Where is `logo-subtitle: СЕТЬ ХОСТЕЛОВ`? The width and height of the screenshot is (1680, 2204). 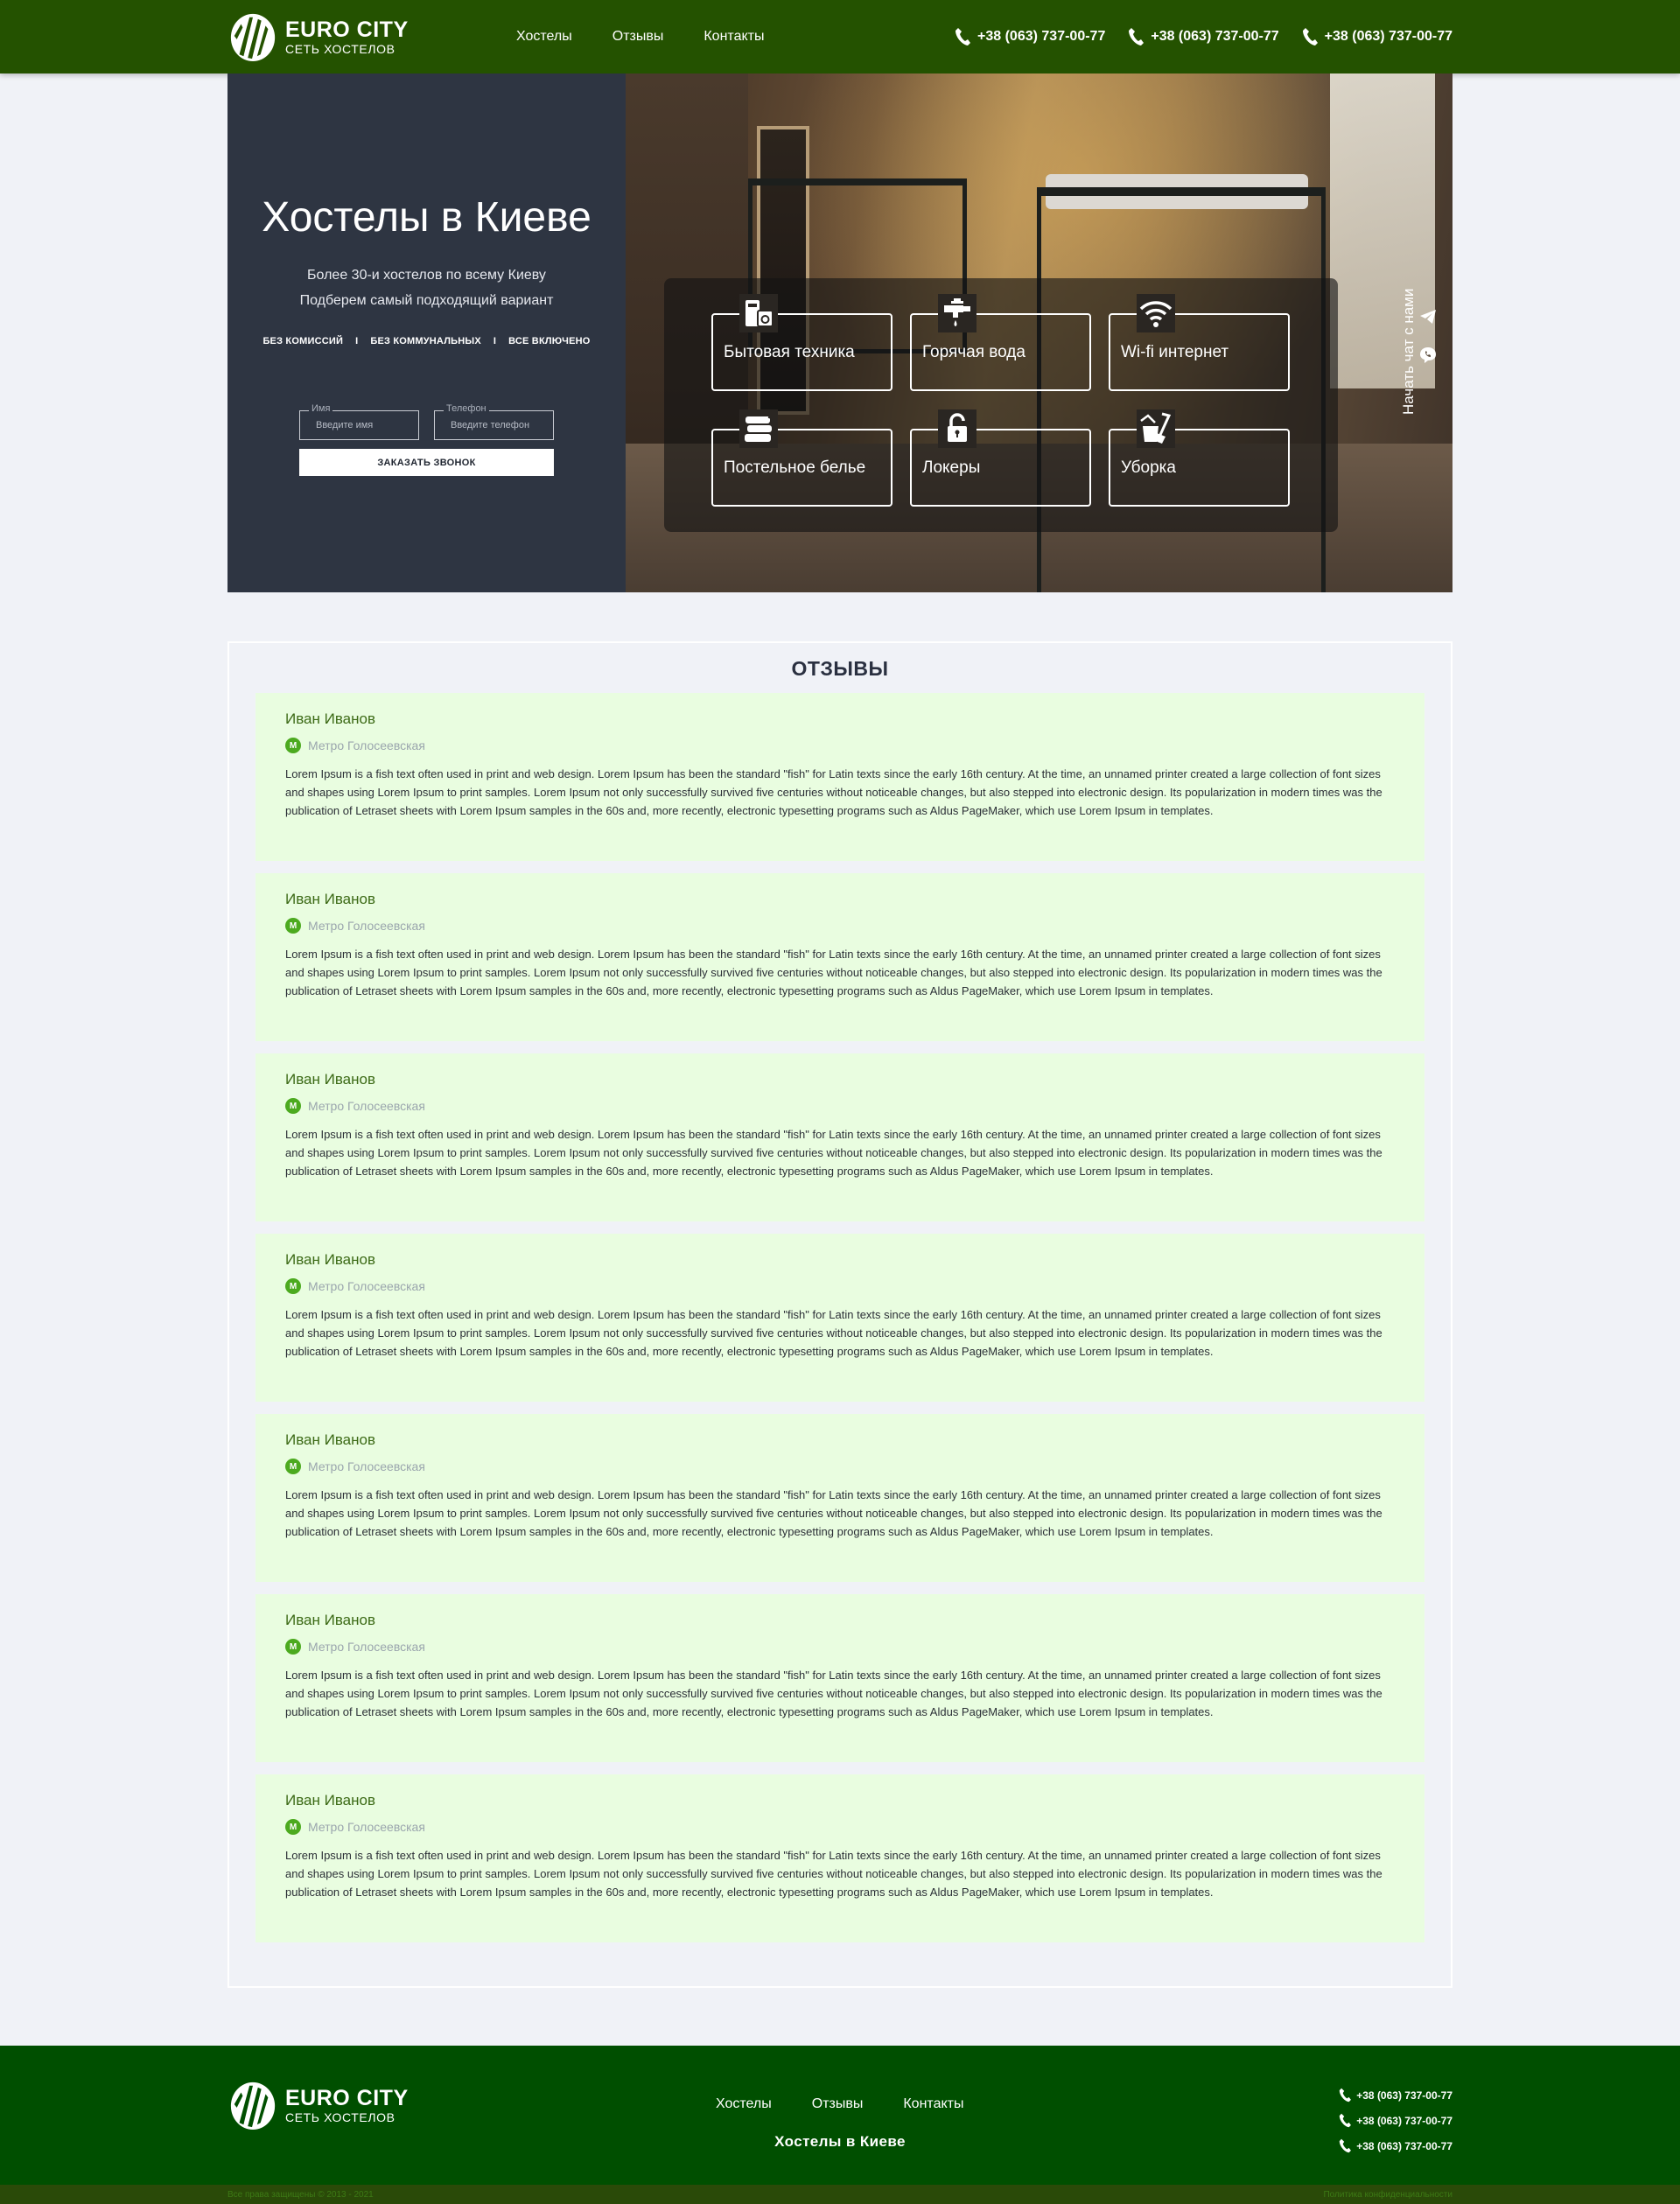
logo-subtitle: СЕТЬ ХОСТЕЛОВ is located at coordinates (340, 48).